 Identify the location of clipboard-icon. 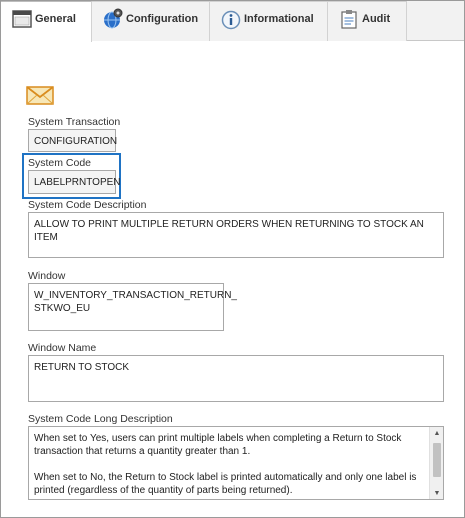
(349, 19).